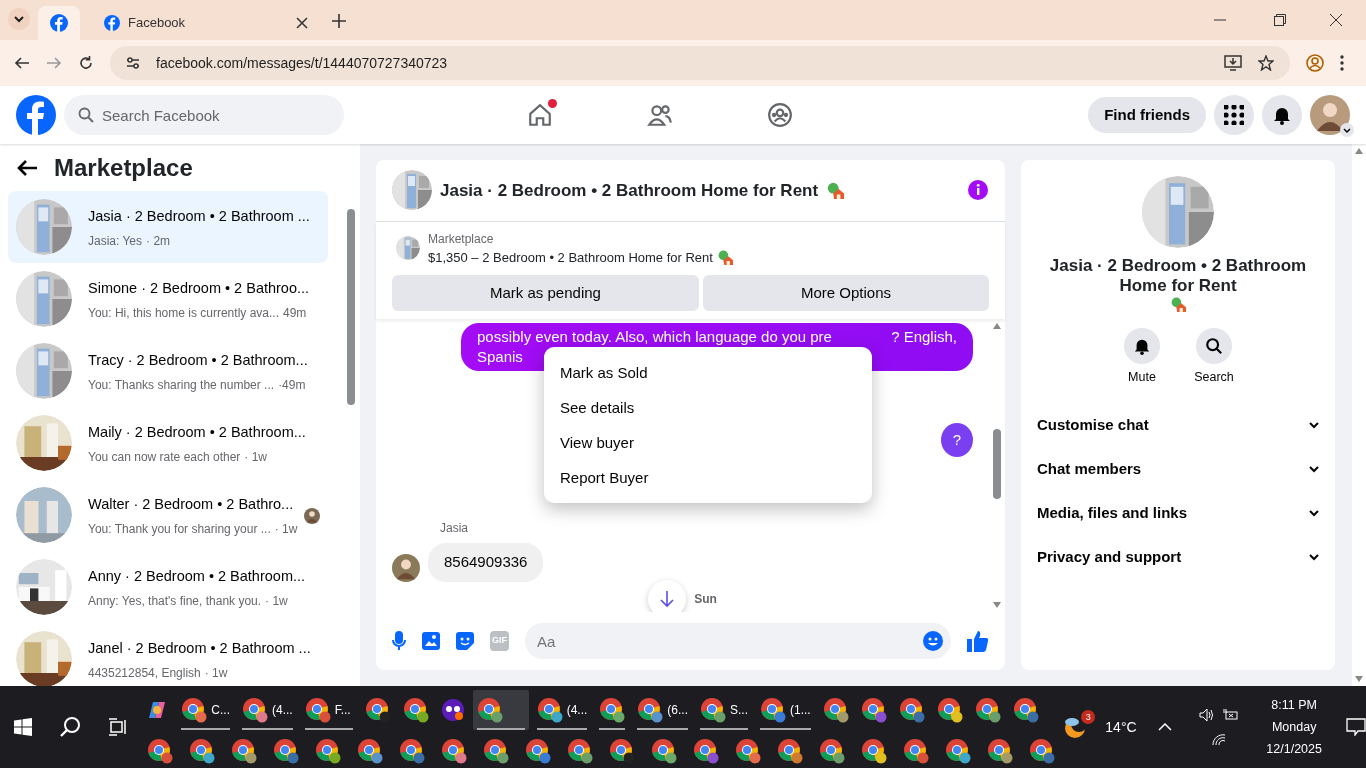 The width and height of the screenshot is (1366, 768). What do you see at coordinates (168, 299) in the screenshot?
I see `conversation-item: Simone · 2 Bedroom • 2 Bathroo... You: Hi, this home is currently ava... 49m` at bounding box center [168, 299].